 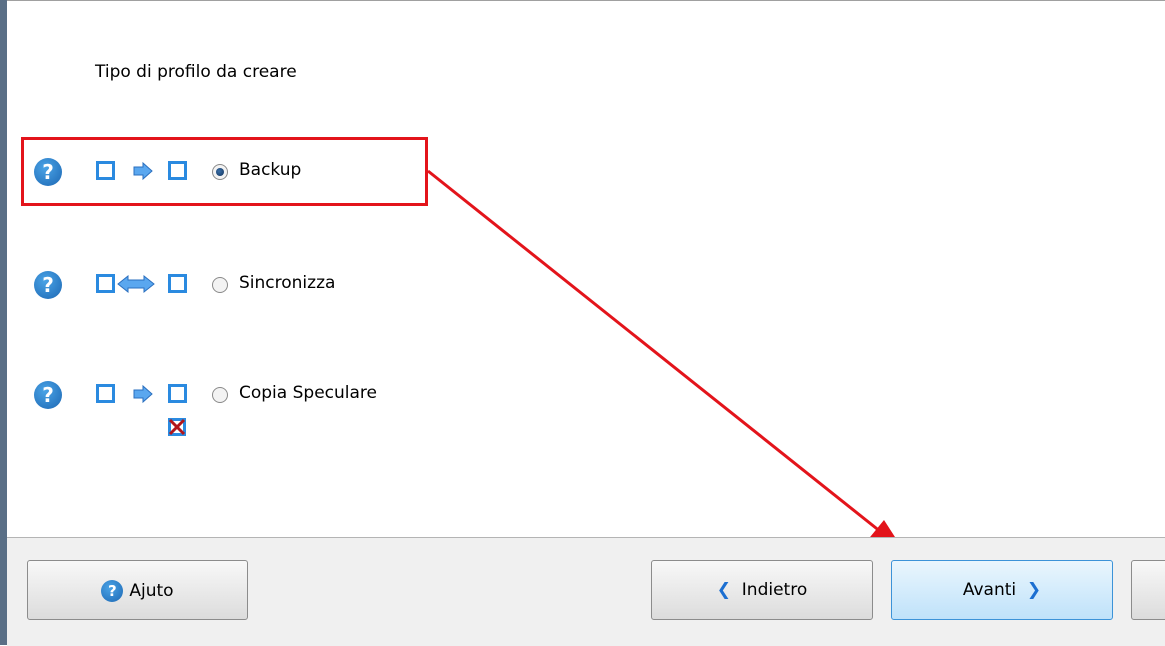 What do you see at coordinates (989, 590) in the screenshot?
I see `next-button-label: Avanti` at bounding box center [989, 590].